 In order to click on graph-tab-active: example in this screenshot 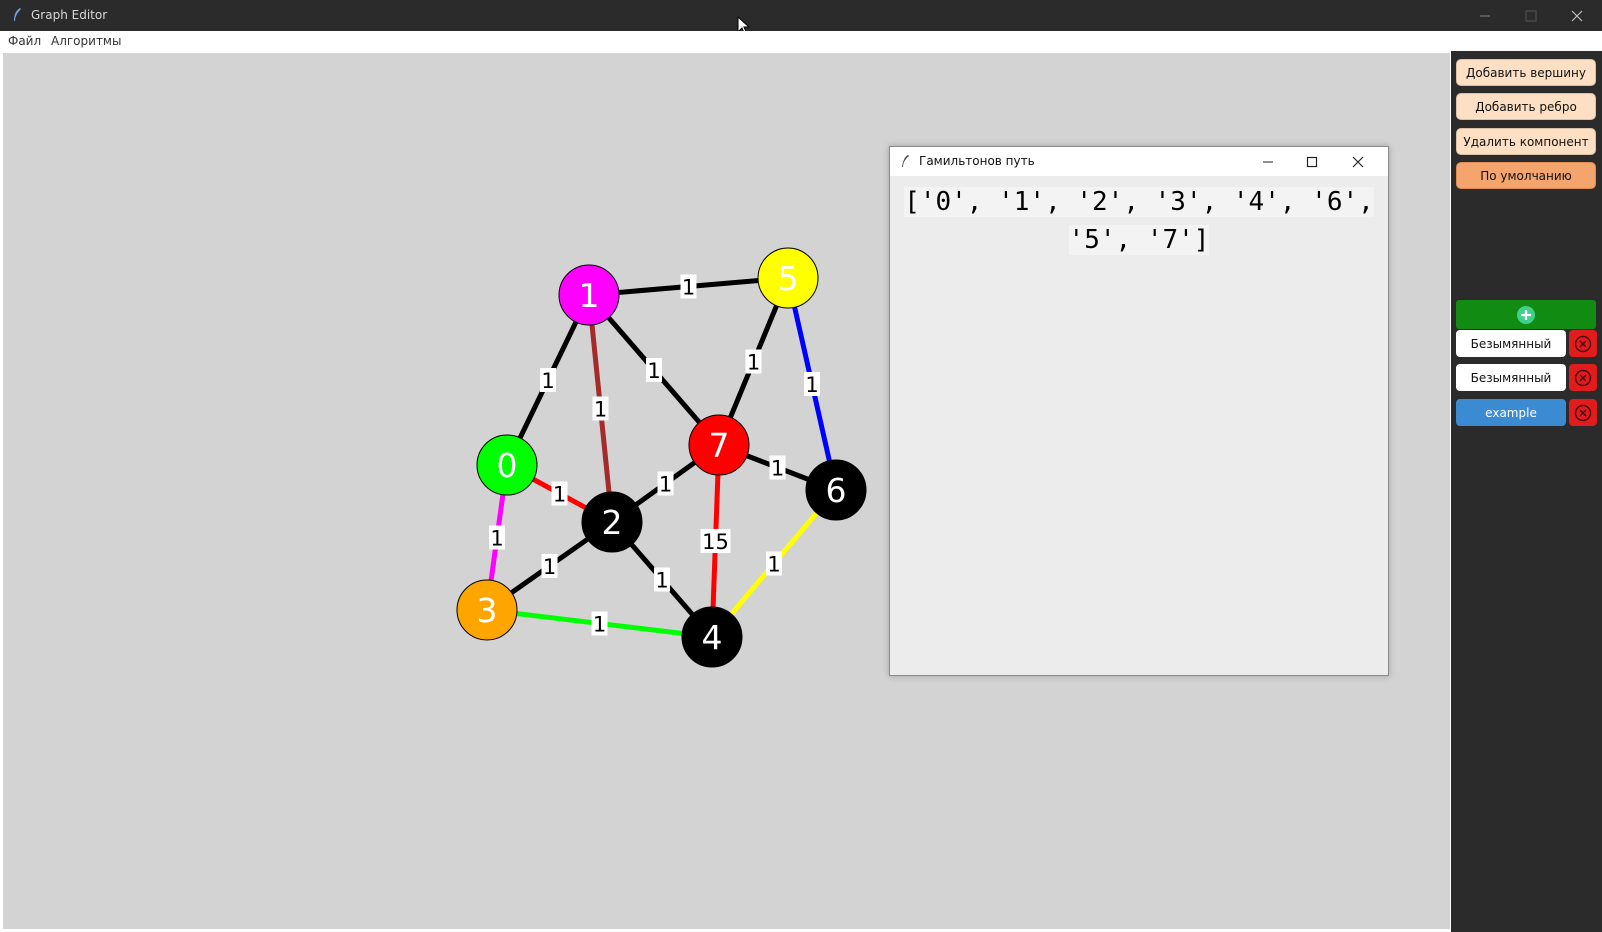, I will do `click(1511, 412)`.